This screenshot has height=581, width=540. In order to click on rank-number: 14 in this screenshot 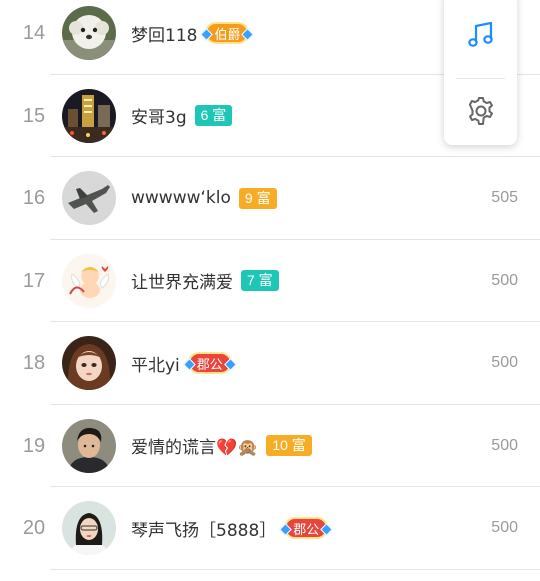, I will do `click(34, 33)`.